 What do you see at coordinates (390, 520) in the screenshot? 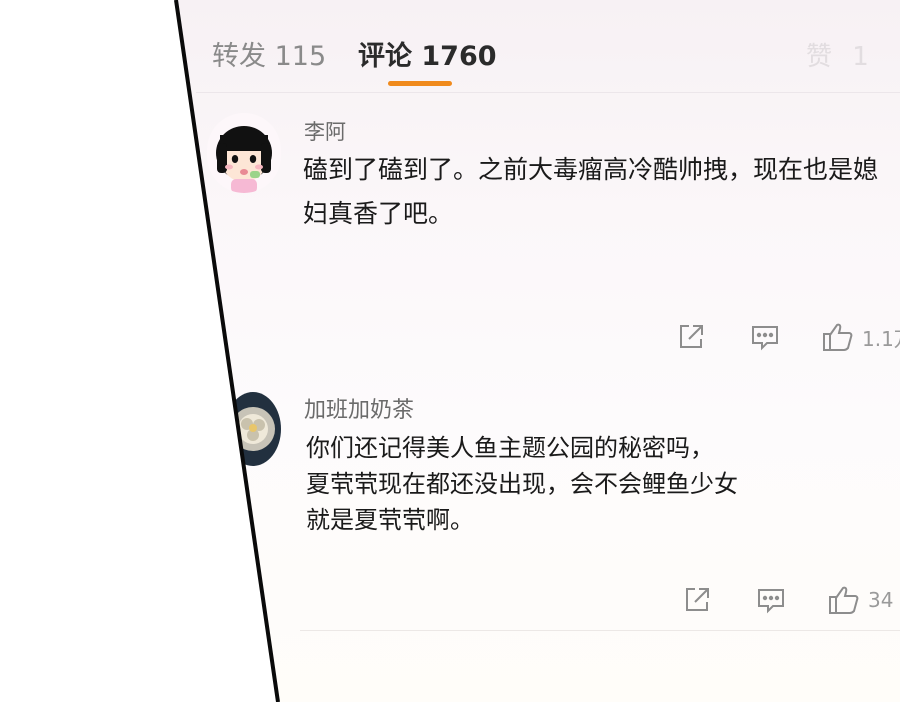
I see `comment-text-line: 就是夏茕茕啊。` at bounding box center [390, 520].